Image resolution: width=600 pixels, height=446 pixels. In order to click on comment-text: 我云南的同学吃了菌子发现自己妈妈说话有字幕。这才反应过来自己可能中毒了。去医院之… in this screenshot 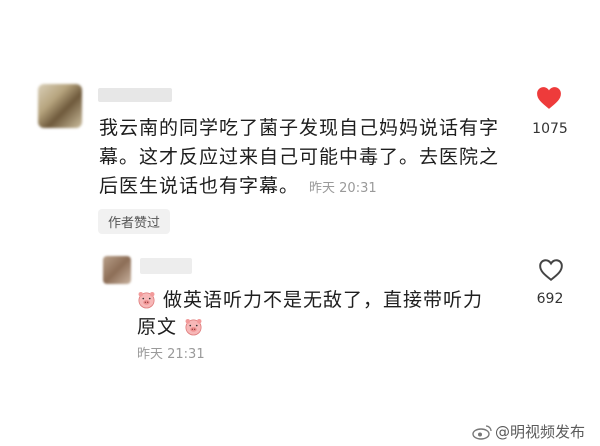, I will do `click(306, 158)`.